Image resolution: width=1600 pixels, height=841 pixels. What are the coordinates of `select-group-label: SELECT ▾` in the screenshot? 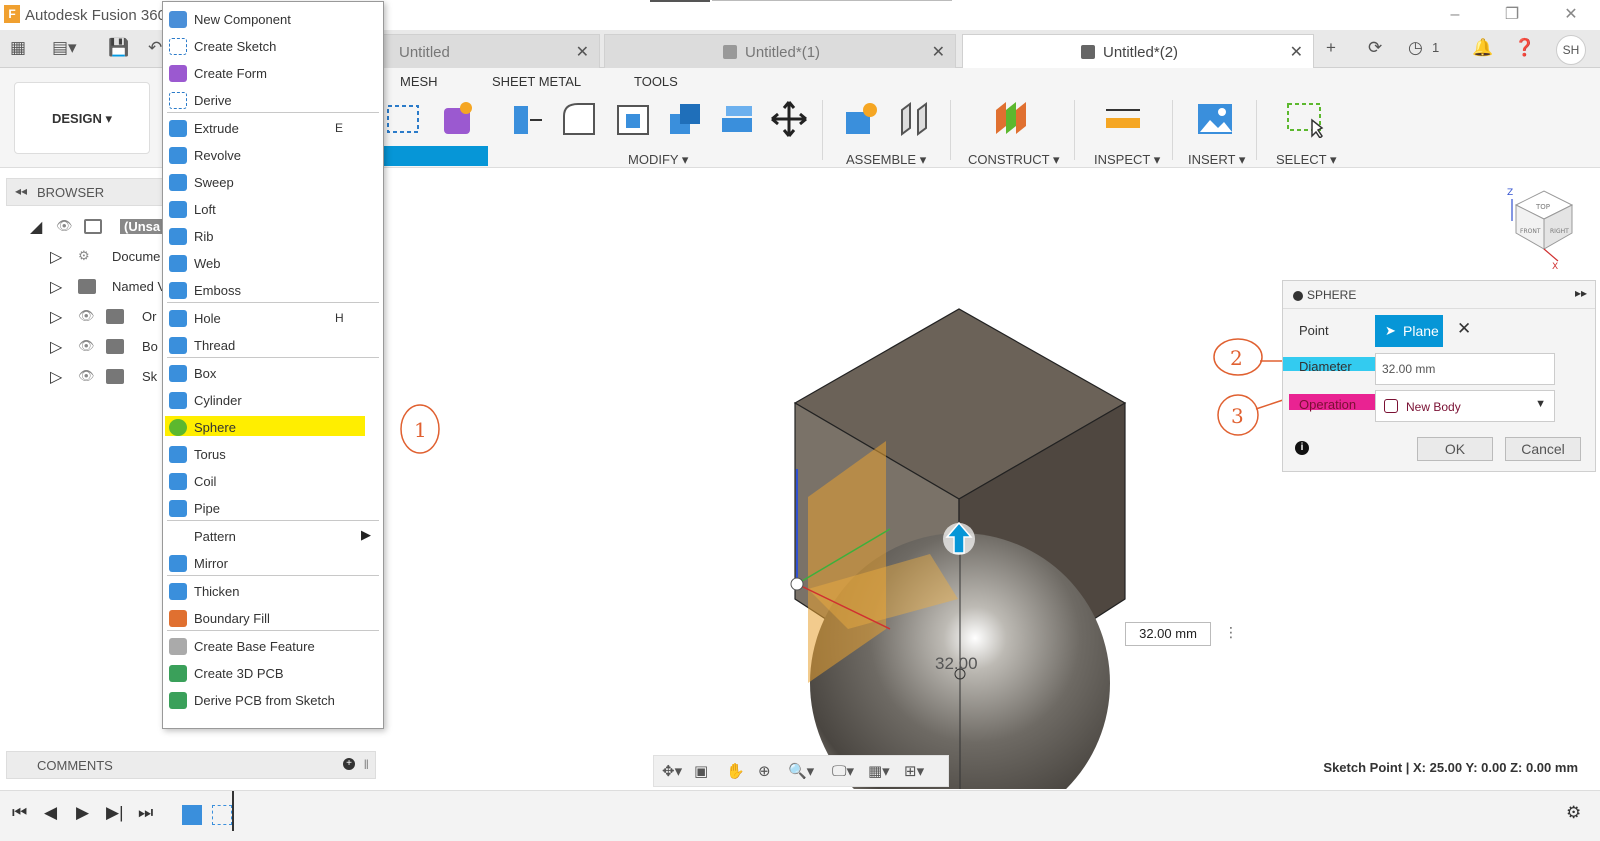 It's located at (1306, 160).